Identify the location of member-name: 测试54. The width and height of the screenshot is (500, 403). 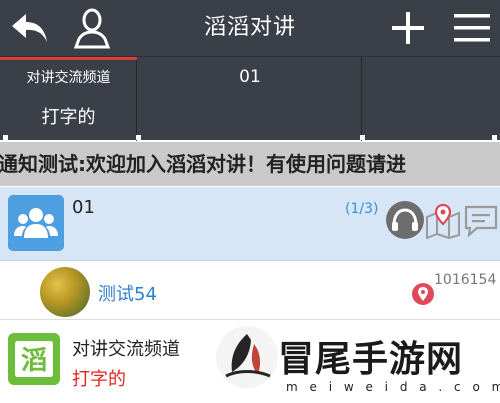
(127, 294).